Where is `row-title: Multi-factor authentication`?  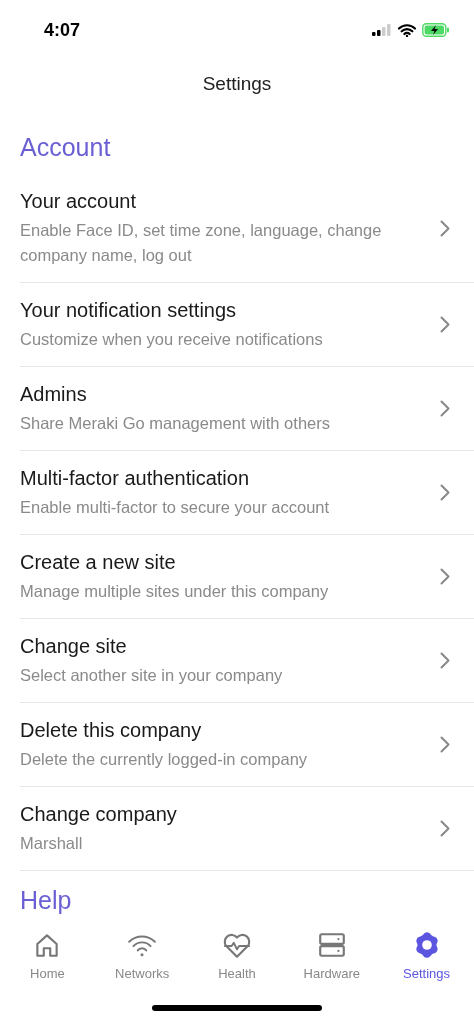
row-title: Multi-factor authentication is located at coordinates (135, 478).